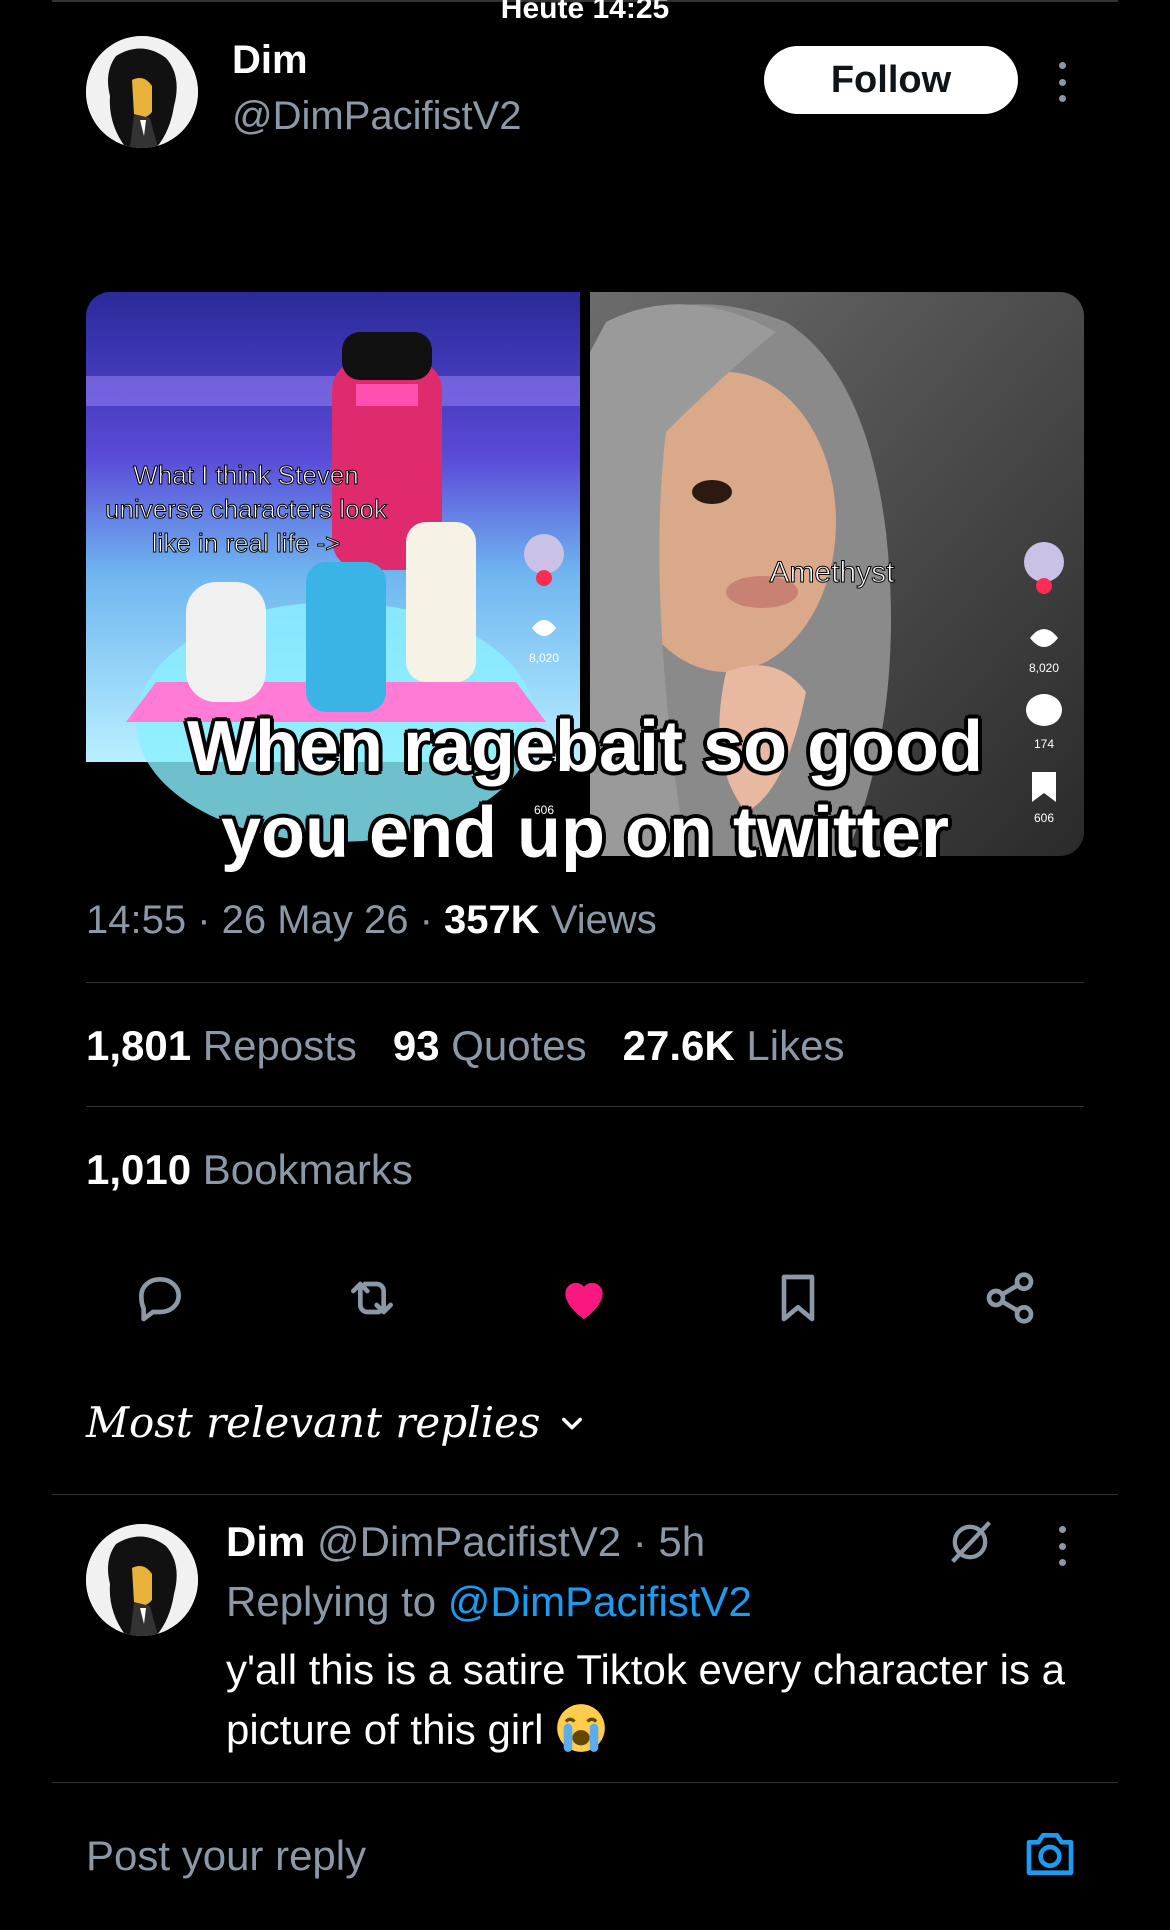 The width and height of the screenshot is (1170, 1930). I want to click on left-caption-line2: universe characters look, so click(246, 509).